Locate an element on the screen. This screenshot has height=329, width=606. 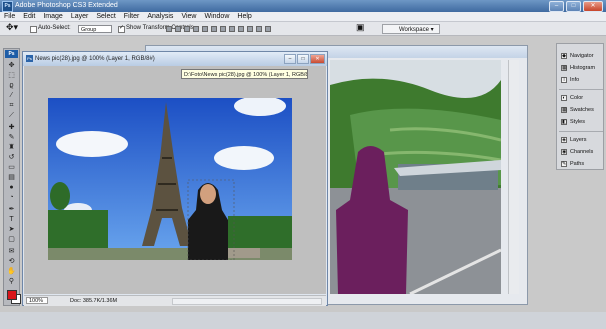
desktop-taskbar is located at coordinates (303, 320).